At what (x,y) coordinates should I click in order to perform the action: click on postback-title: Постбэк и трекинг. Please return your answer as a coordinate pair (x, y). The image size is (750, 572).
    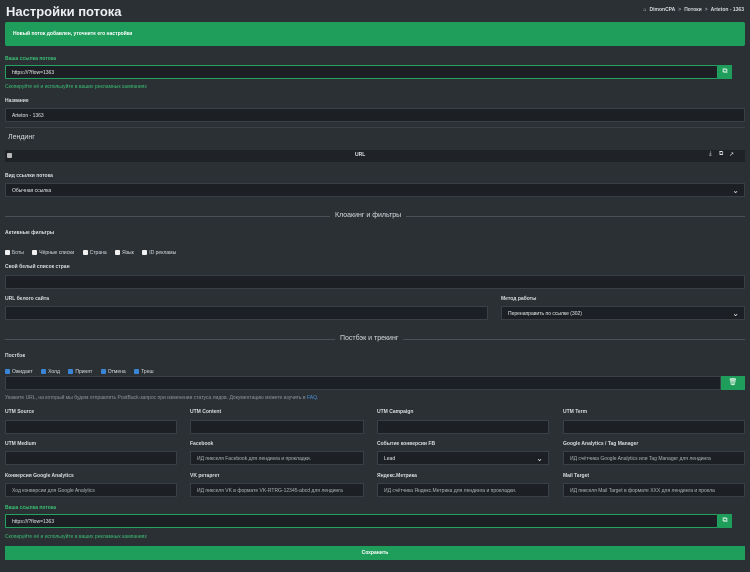
    Looking at the image, I should click on (369, 338).